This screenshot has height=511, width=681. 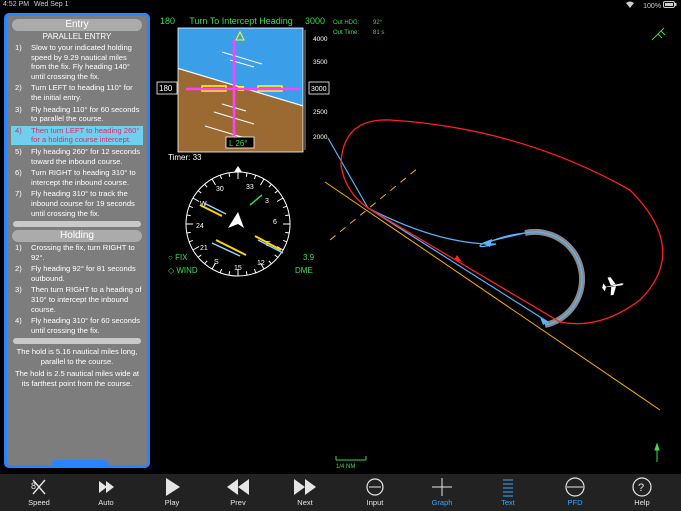 What do you see at coordinates (39, 502) in the screenshot?
I see `speed-label: Speed` at bounding box center [39, 502].